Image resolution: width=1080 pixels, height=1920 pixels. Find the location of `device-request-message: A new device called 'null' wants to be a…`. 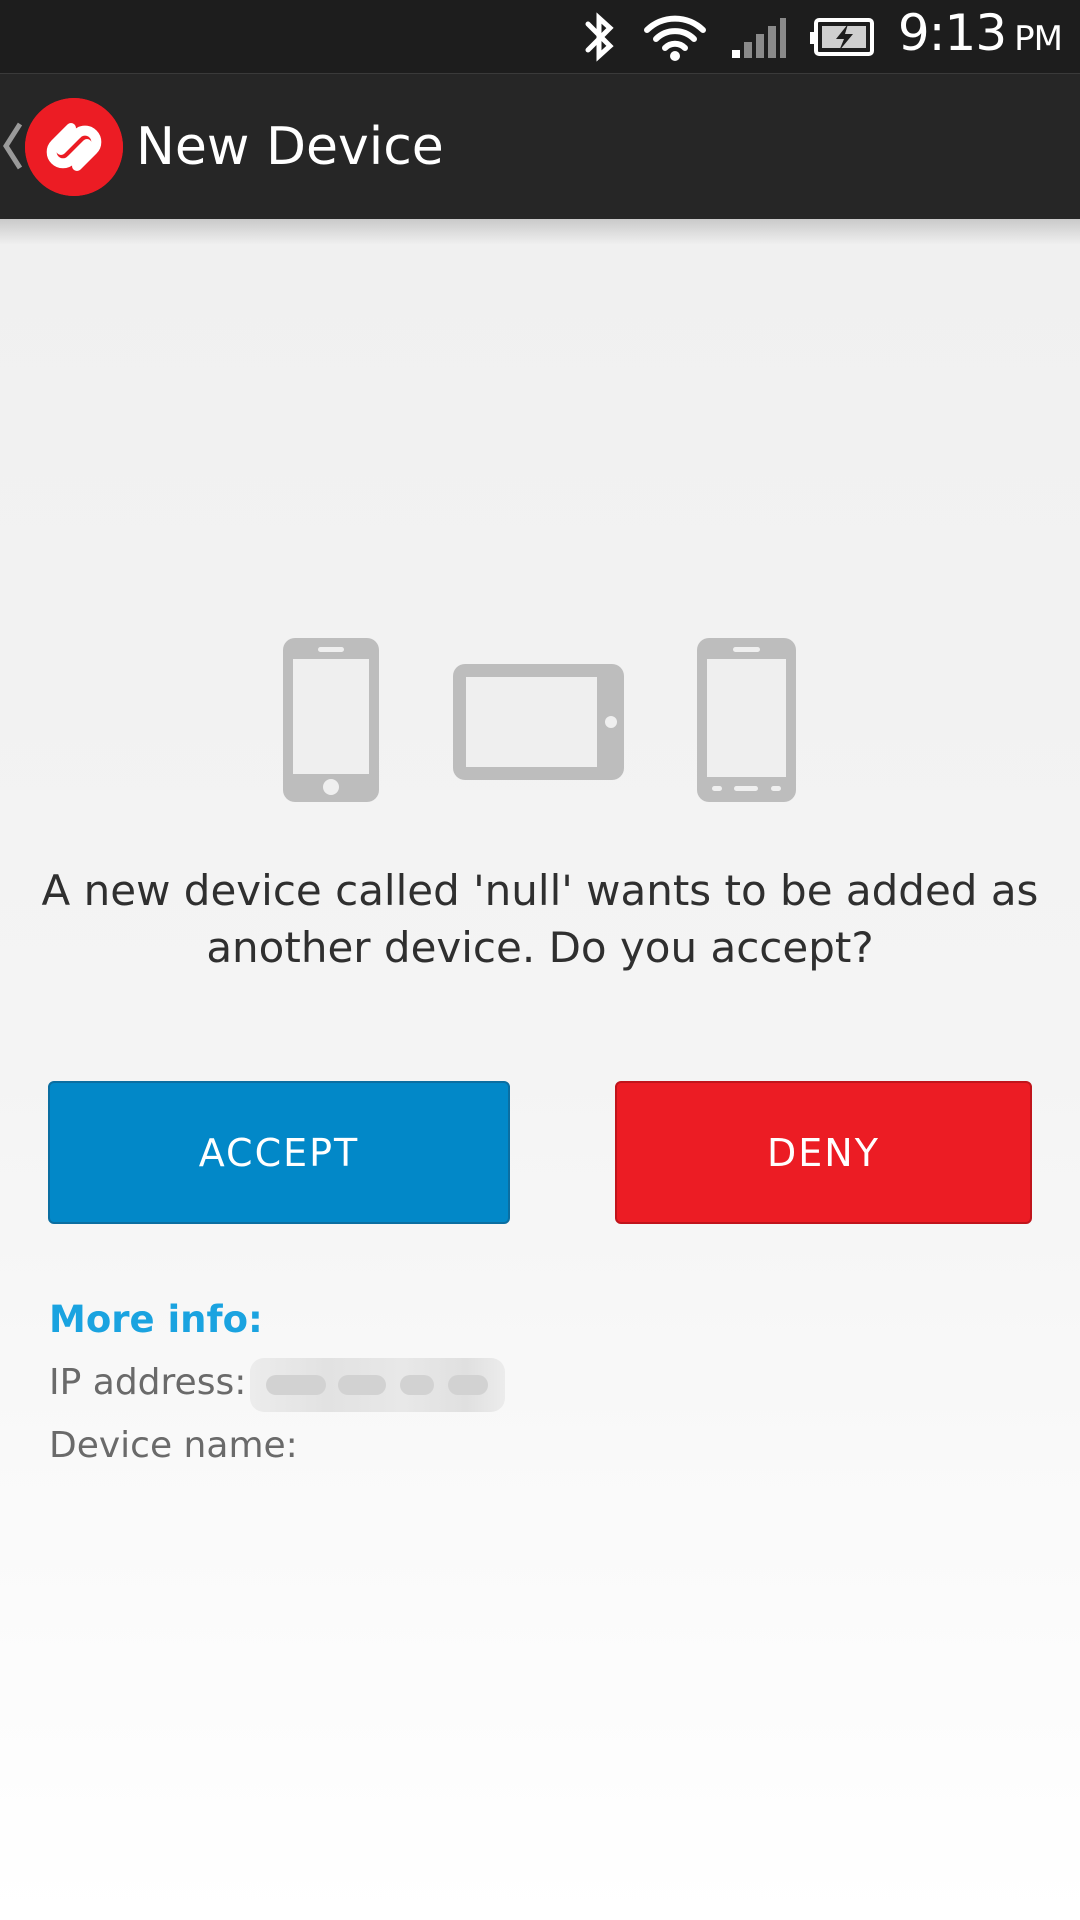

device-request-message: A new device called 'null' wants to be a… is located at coordinates (540, 919).